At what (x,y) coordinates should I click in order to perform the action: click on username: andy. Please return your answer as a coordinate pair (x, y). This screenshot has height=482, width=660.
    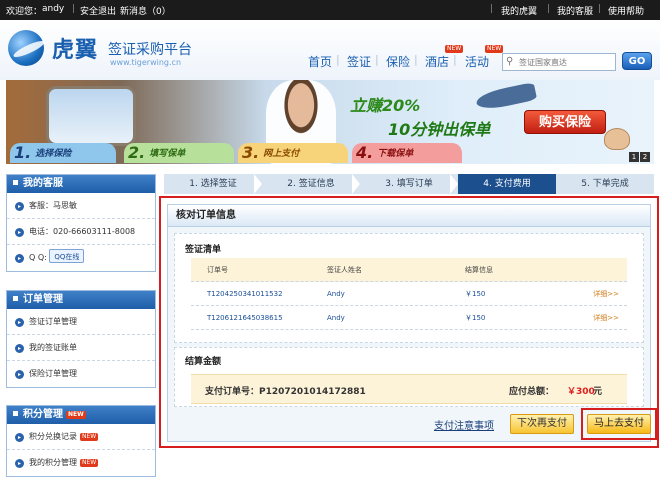
    Looking at the image, I should click on (53, 9).